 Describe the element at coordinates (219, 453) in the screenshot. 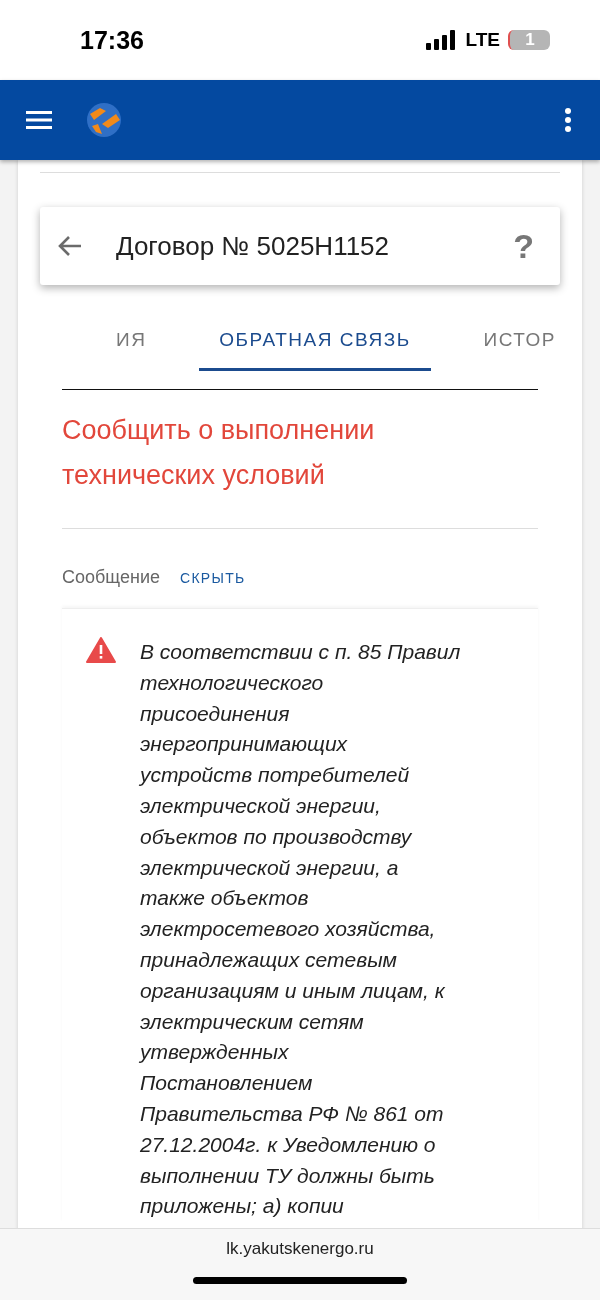

I see `section-heading: Сообщить о выполнении технических условий` at that location.